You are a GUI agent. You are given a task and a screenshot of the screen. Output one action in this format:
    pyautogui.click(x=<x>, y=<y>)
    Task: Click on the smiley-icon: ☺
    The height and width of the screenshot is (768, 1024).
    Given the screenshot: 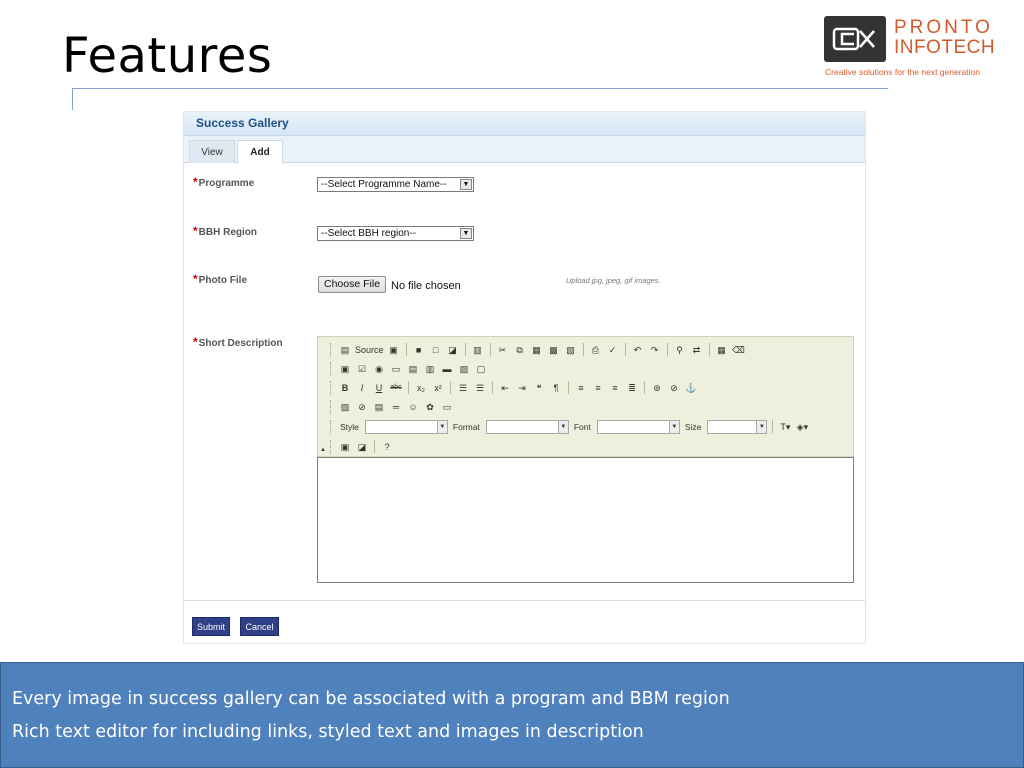 What is the action you would take?
    pyautogui.click(x=413, y=407)
    